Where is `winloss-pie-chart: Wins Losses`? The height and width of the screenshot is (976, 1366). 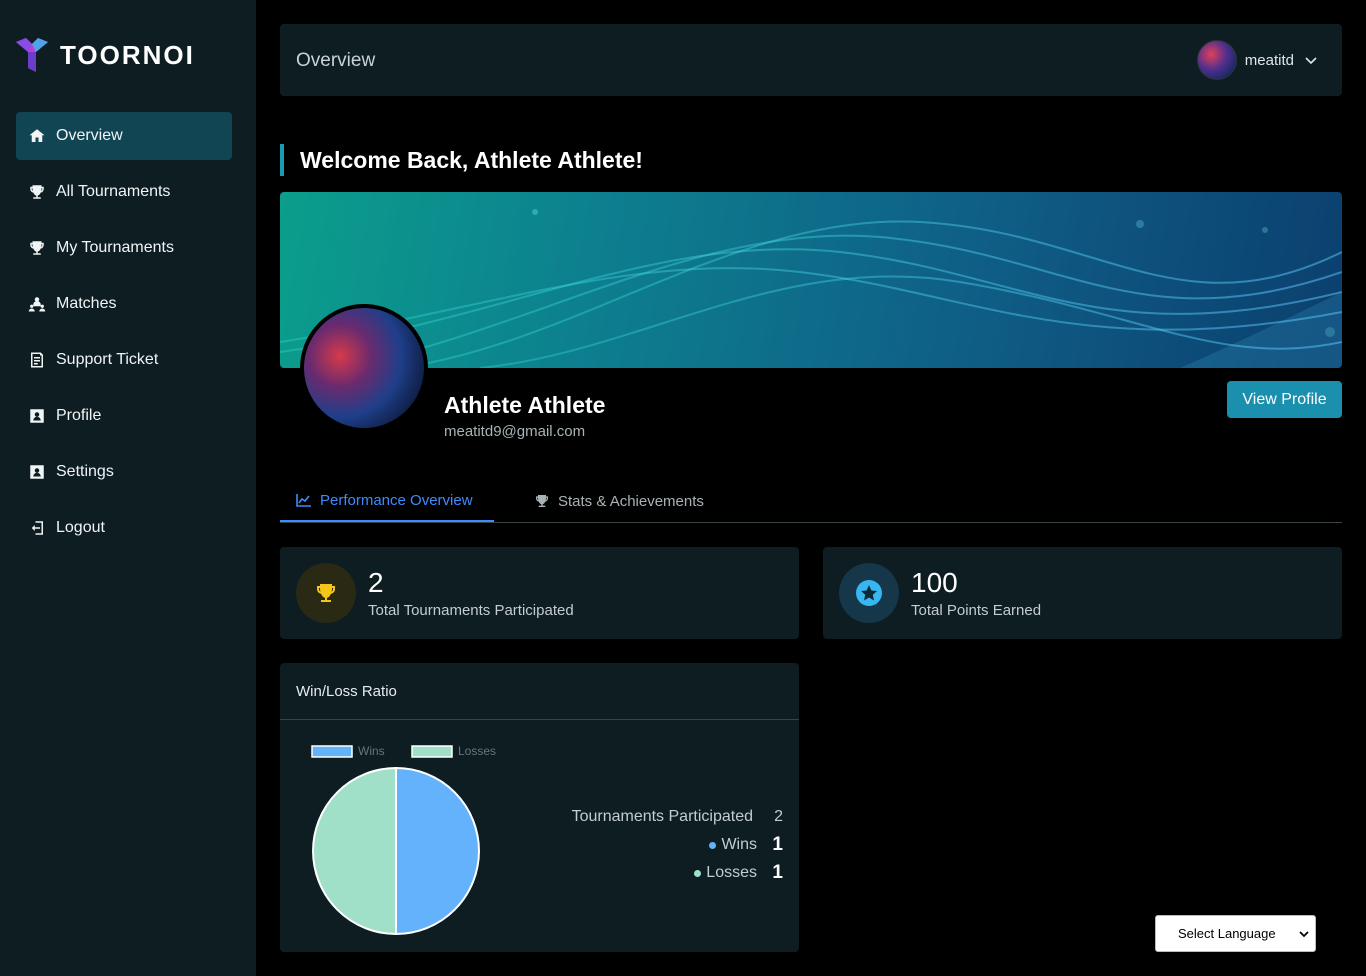 winloss-pie-chart: Wins Losses is located at coordinates (403, 840).